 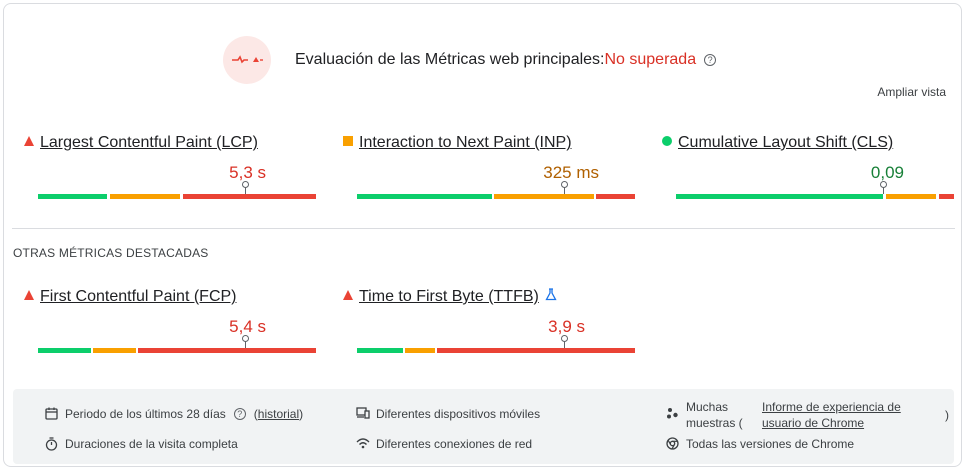 What do you see at coordinates (808, 174) in the screenshot?
I see `metric-cls: Cumulative Layout Shift (CLS) 0,09` at bounding box center [808, 174].